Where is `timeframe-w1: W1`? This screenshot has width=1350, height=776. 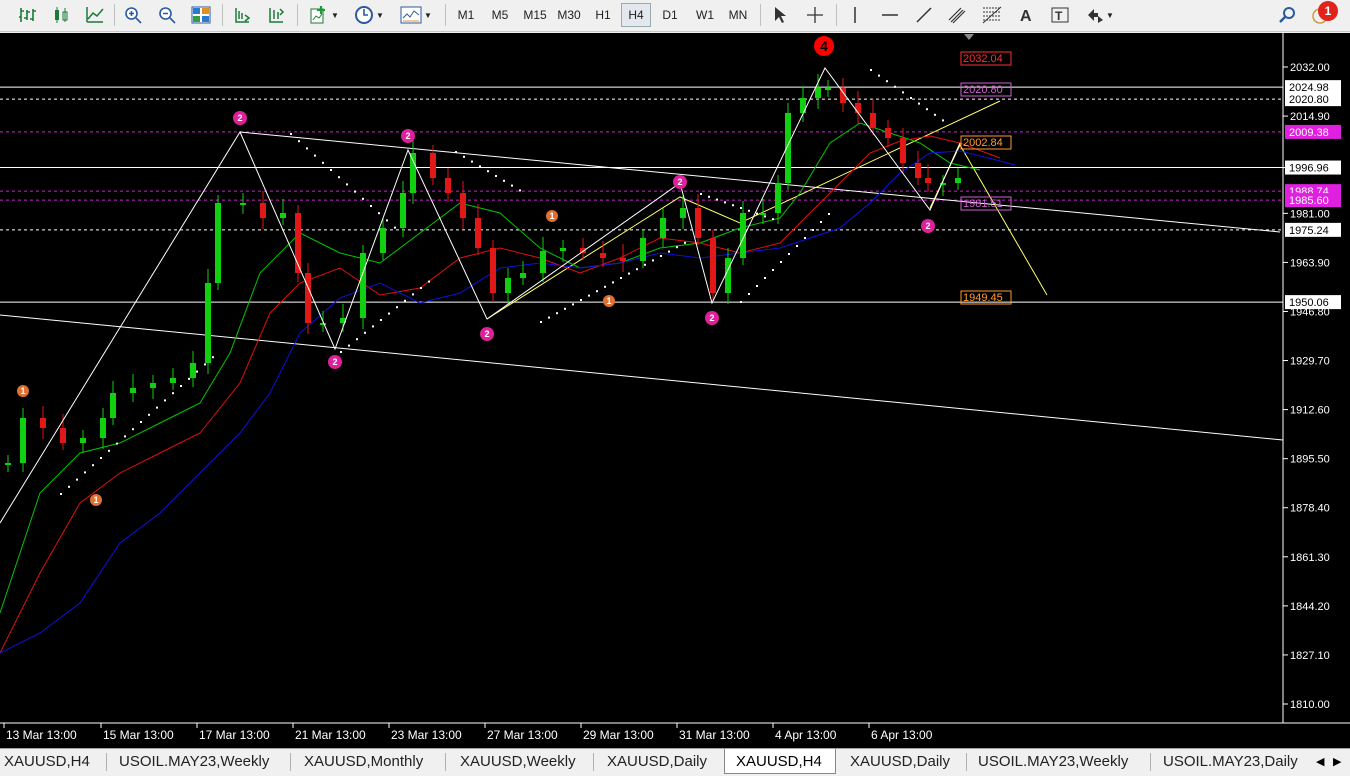
timeframe-w1: W1 is located at coordinates (705, 15).